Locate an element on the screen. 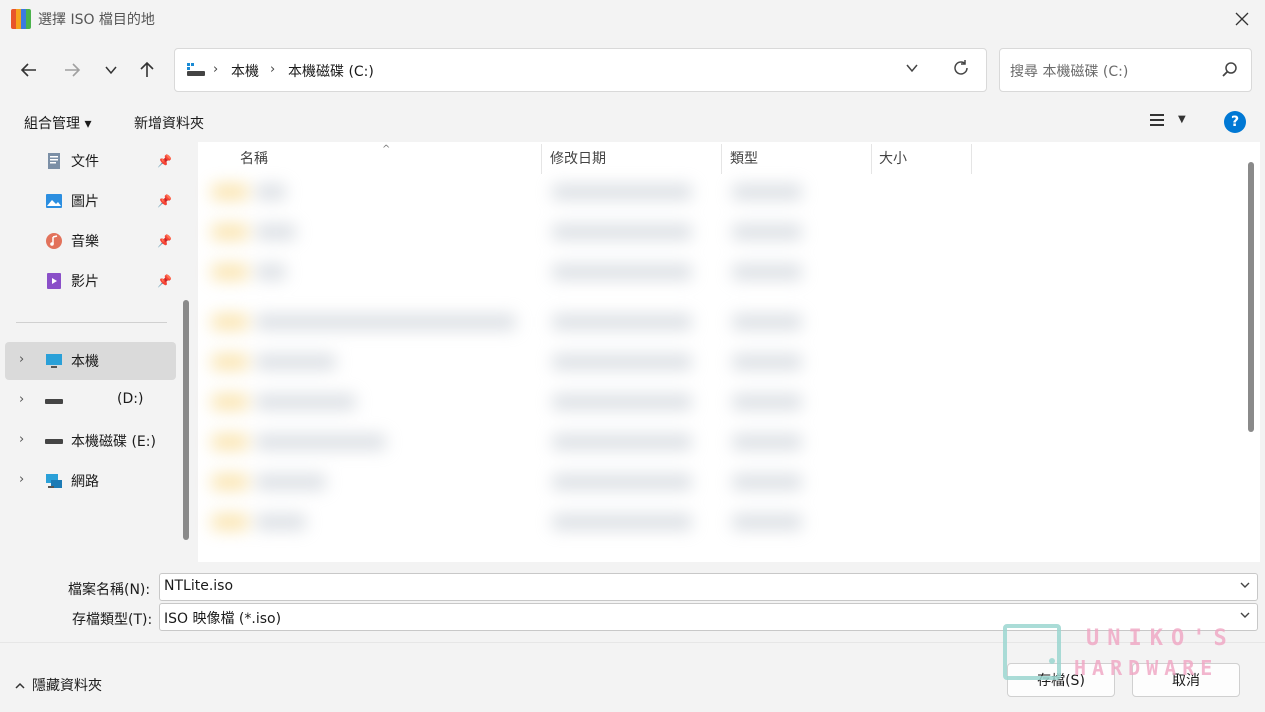 The image size is (1265, 712). breadcrumb-this-pc: 本機 is located at coordinates (245, 71).